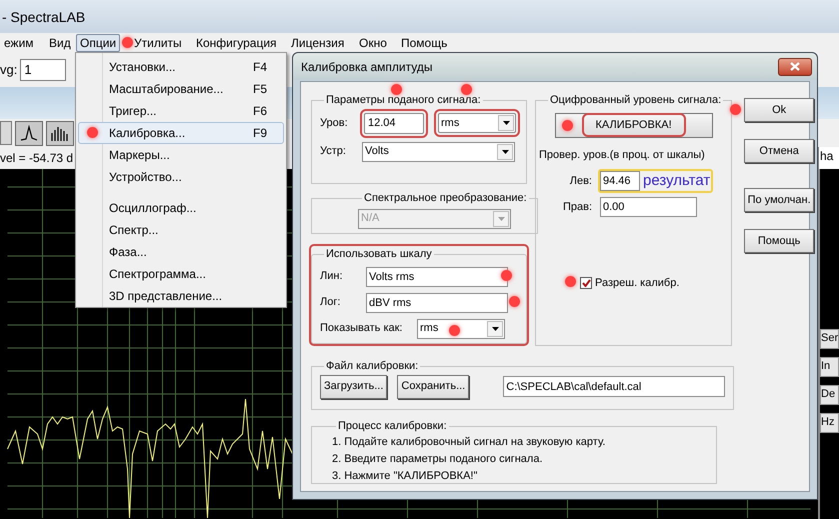 The image size is (839, 519). What do you see at coordinates (181, 67) in the screenshot?
I see `menu-item: Установки... F4` at bounding box center [181, 67].